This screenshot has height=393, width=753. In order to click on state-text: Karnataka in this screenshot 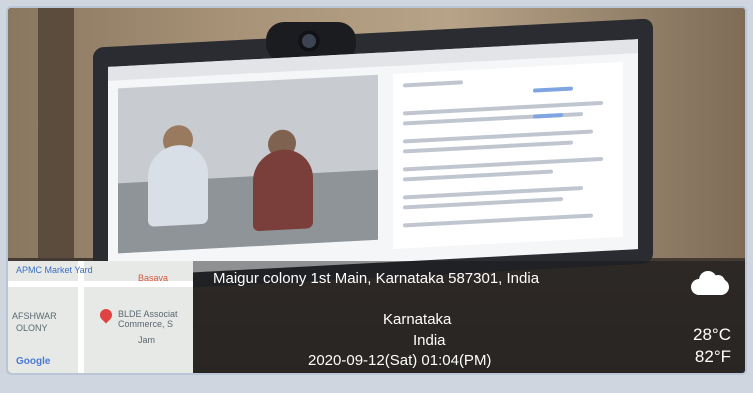, I will do `click(417, 319)`.